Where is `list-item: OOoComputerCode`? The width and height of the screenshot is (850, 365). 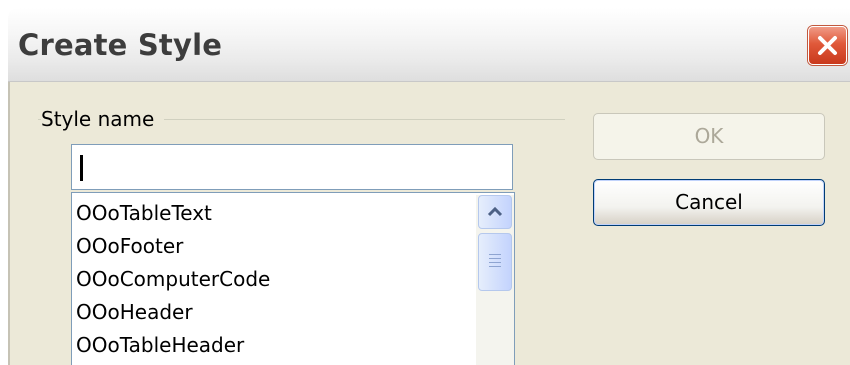 list-item: OOoComputerCode is located at coordinates (173, 279).